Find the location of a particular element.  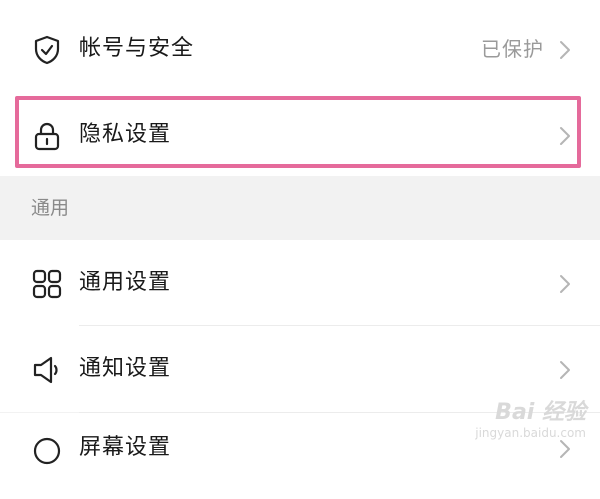

watermark: Bai 经验 jingyan.baidu.com is located at coordinates (530, 417).